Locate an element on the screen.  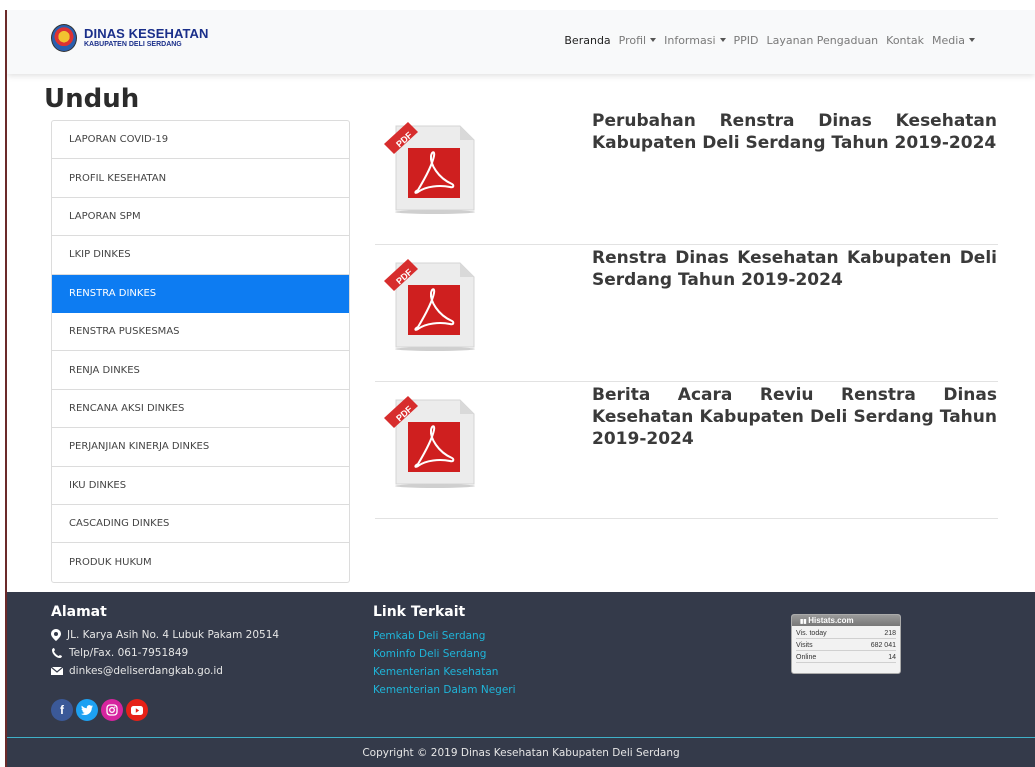
footer-email-link: dinkes@deliserdangkab.go.id is located at coordinates (146, 671).